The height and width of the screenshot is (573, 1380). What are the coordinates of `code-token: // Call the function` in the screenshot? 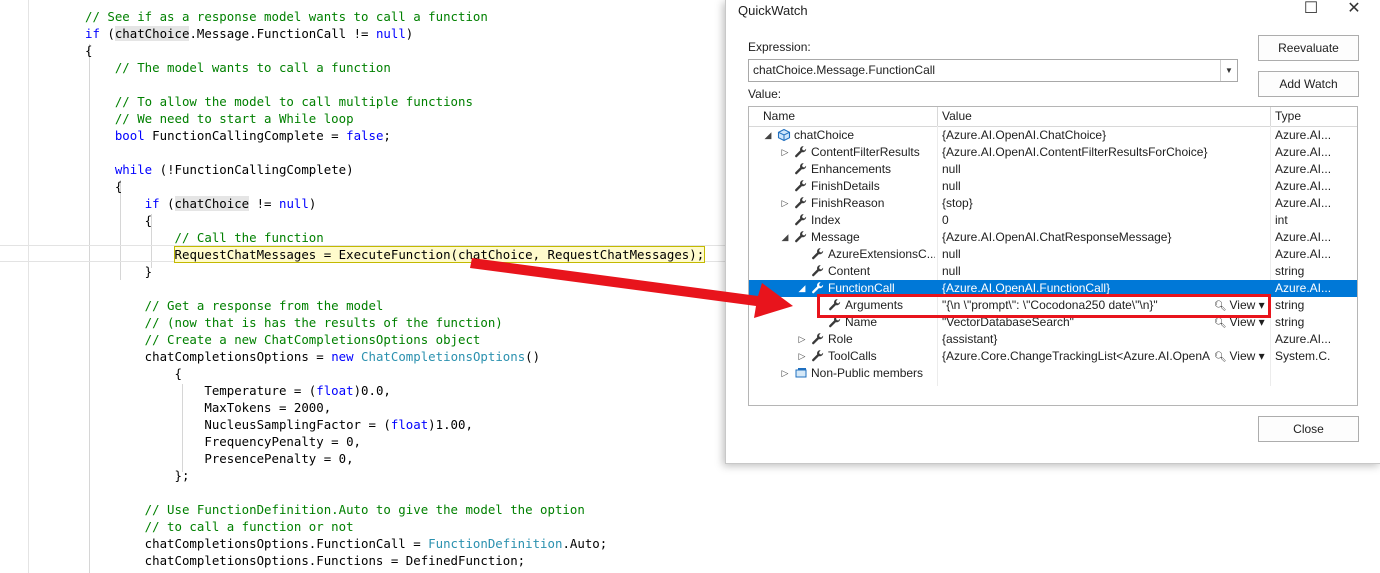 It's located at (204, 237).